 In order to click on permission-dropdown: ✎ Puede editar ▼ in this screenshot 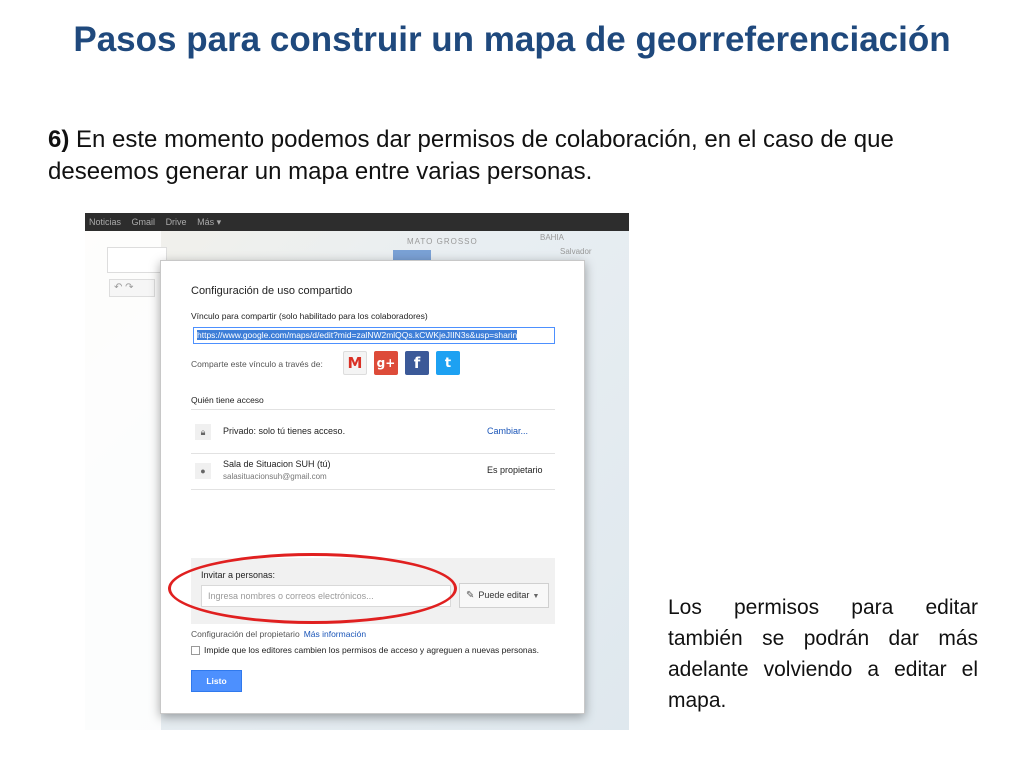, I will do `click(504, 595)`.